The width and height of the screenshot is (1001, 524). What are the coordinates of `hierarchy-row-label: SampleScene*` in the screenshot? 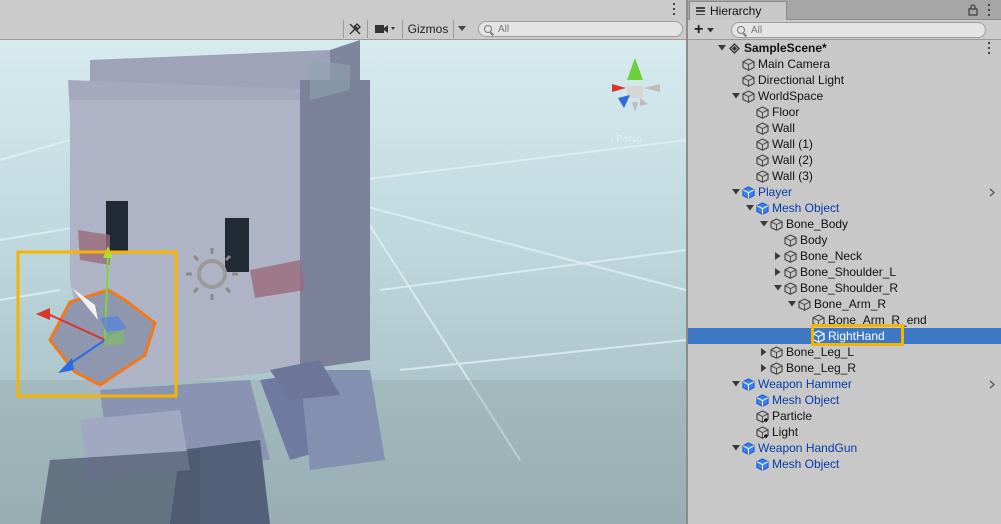 It's located at (785, 48).